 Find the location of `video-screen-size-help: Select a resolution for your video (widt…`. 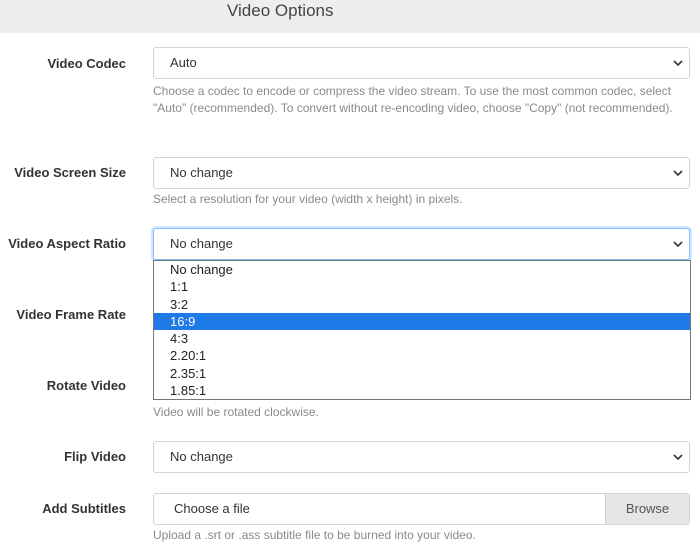

video-screen-size-help: Select a resolution for your video (widt… is located at coordinates (308, 199).